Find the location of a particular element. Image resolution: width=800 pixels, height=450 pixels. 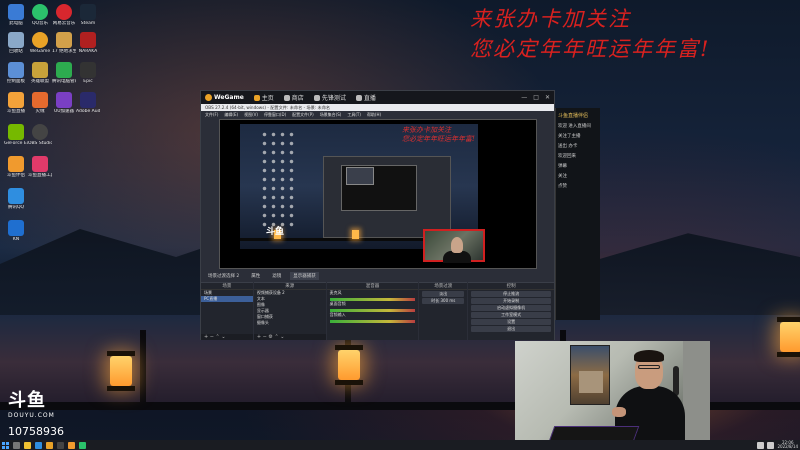

desktop-icon: 控制面板 is located at coordinates (16, 73).